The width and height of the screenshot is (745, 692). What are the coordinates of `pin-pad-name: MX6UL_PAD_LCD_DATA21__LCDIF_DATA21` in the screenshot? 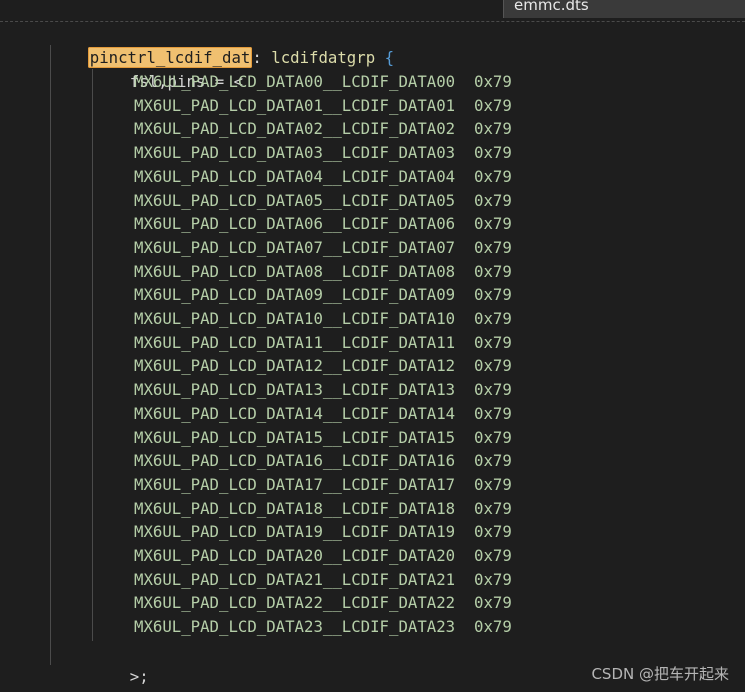 It's located at (295, 579).